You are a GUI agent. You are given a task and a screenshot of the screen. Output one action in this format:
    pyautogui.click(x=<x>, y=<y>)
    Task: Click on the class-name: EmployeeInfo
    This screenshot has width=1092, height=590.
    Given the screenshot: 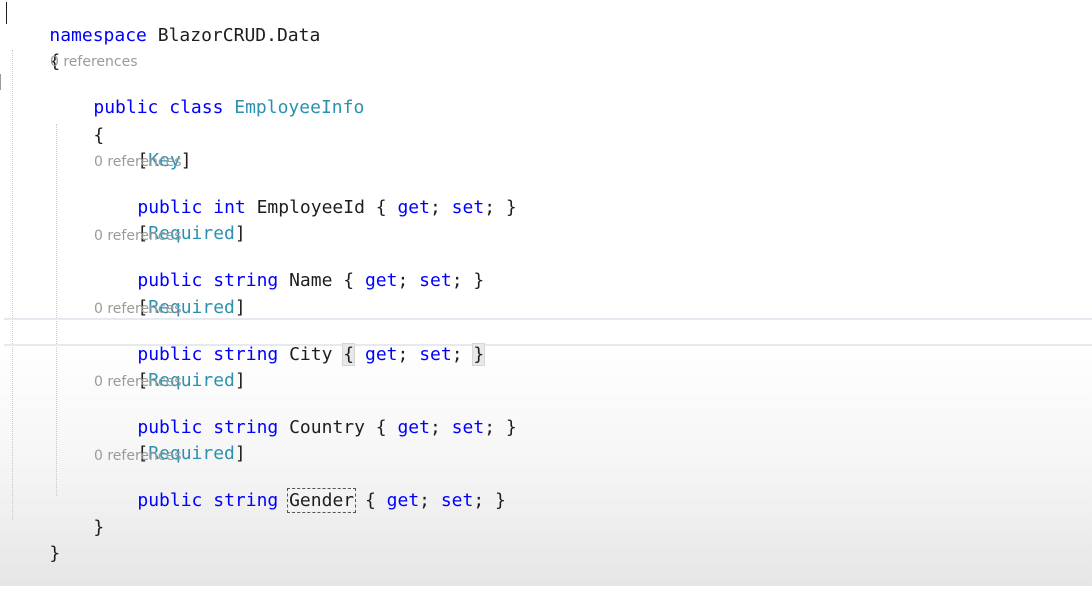 What is the action you would take?
    pyautogui.click(x=299, y=107)
    